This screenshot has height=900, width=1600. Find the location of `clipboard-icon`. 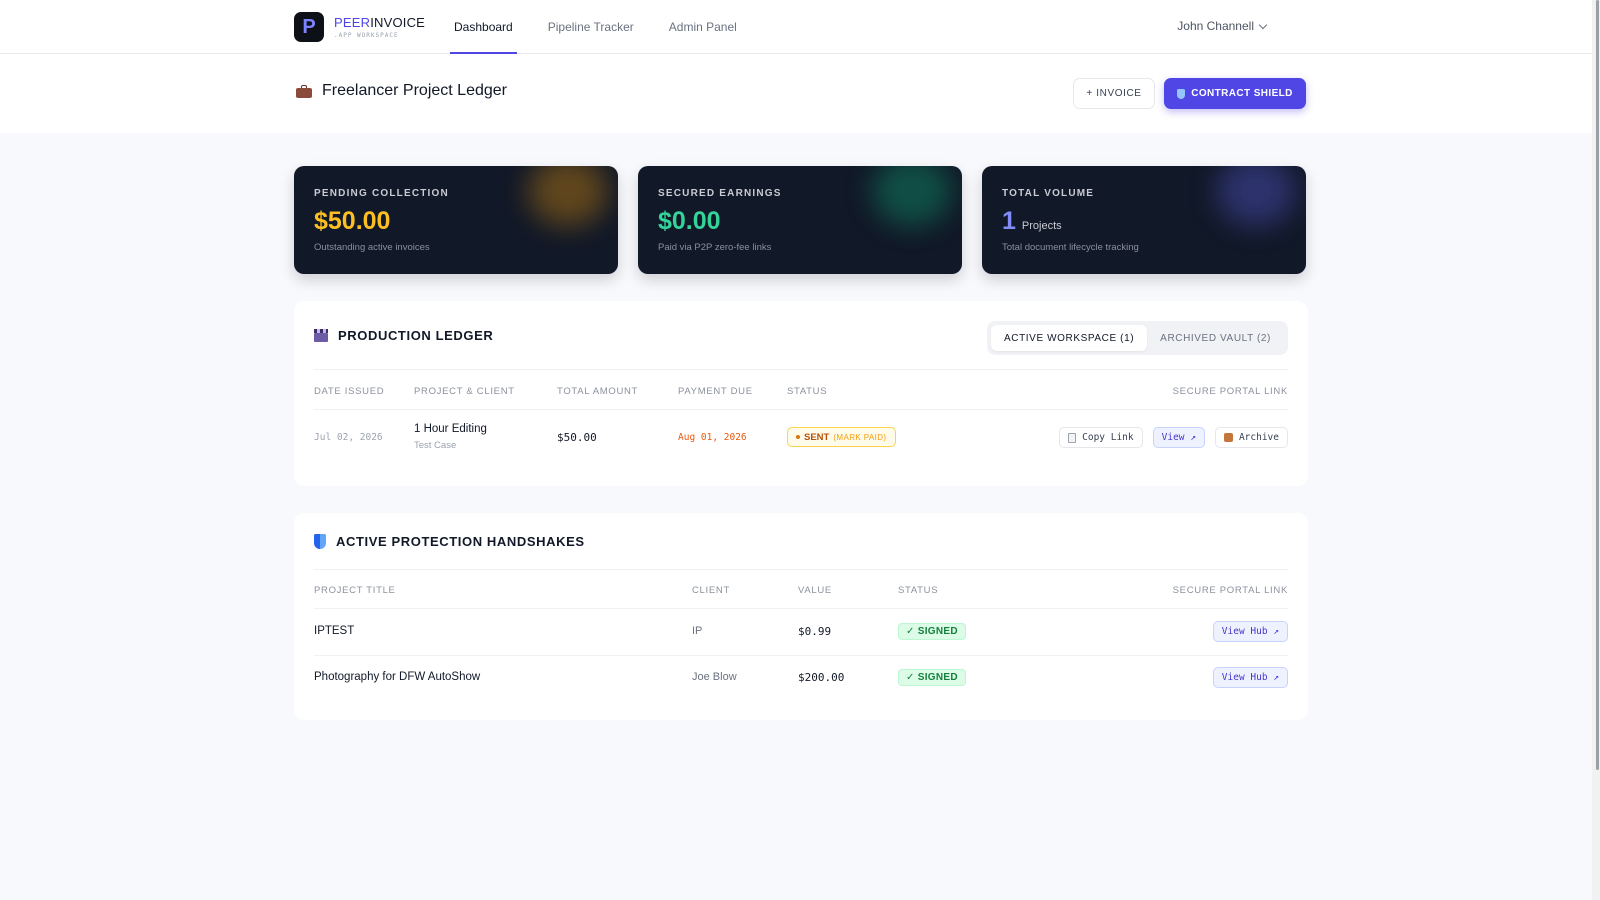

clipboard-icon is located at coordinates (1072, 437).